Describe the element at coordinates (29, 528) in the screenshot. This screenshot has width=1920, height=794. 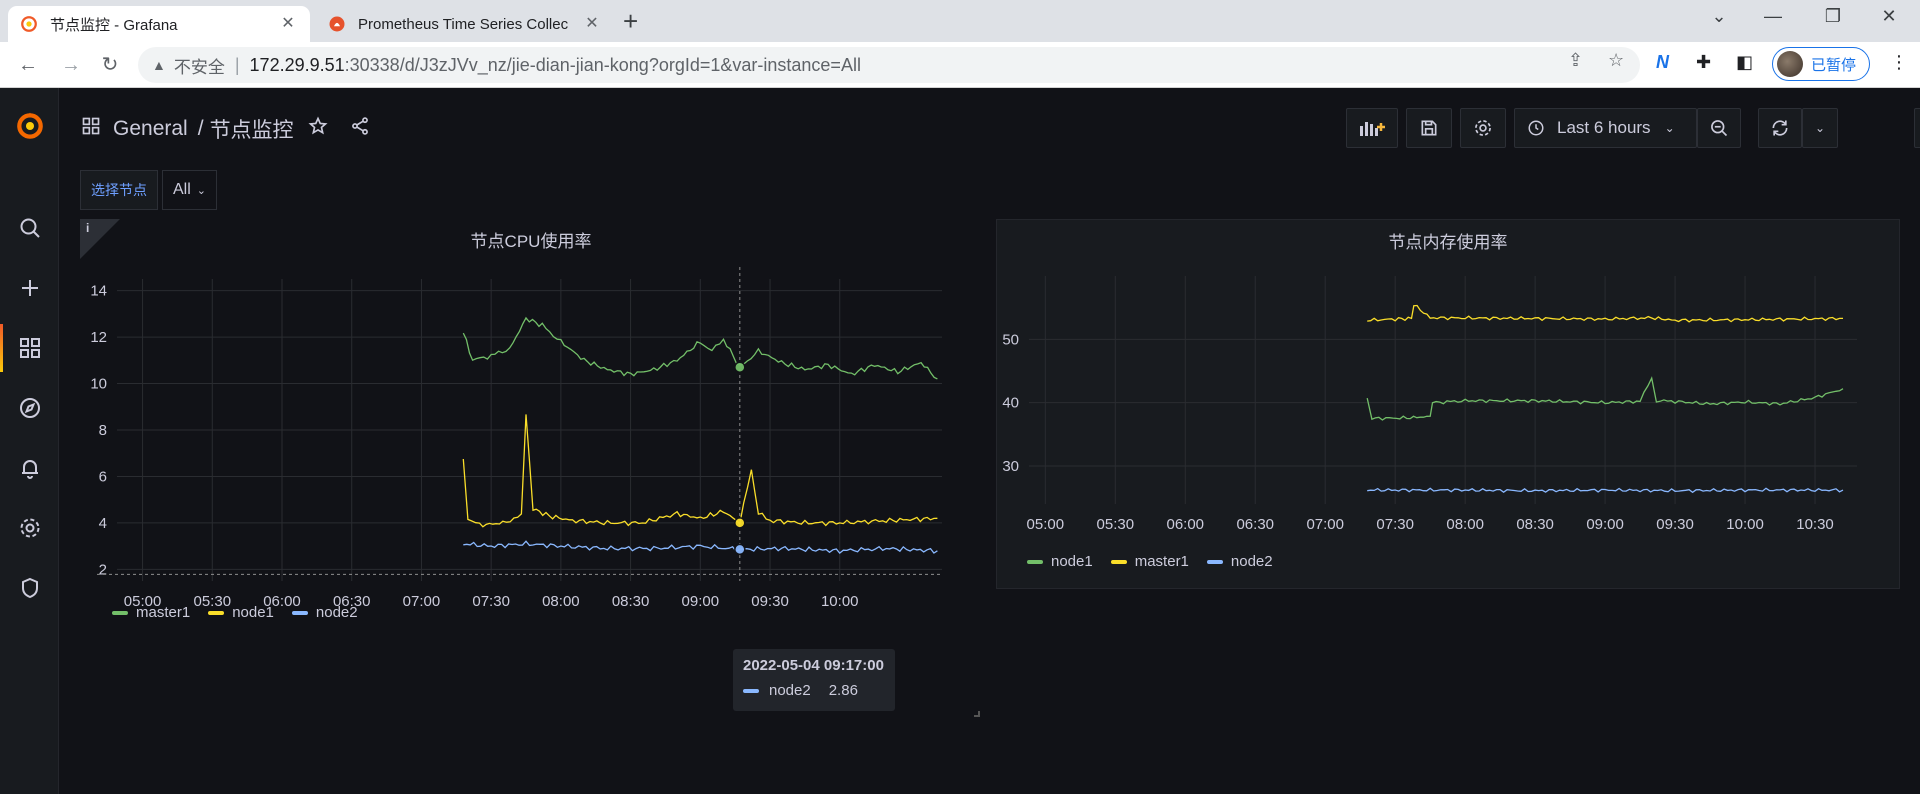
I see `configuration-gear-icon` at that location.